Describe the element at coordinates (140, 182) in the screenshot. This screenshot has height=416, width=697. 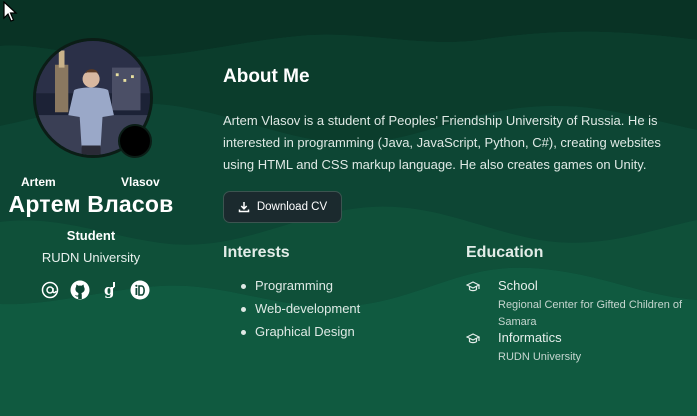
I see `last-name-latin: Vlasov` at that location.